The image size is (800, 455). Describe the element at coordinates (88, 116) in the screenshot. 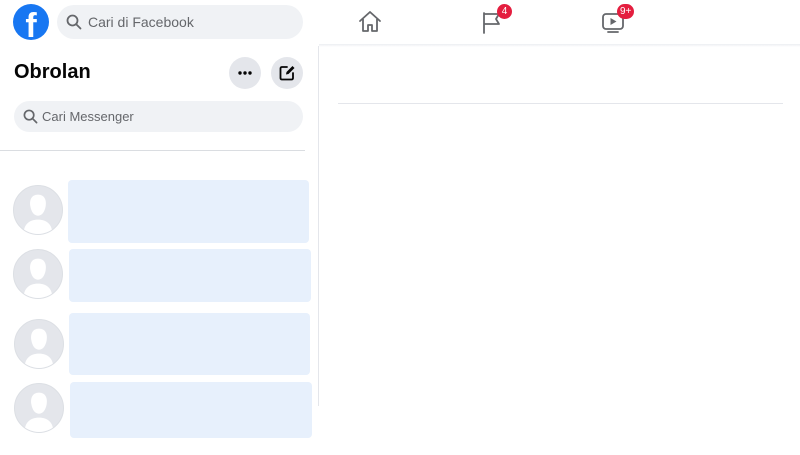

I see `messenger-search-placeholder: Cari Messenger` at that location.